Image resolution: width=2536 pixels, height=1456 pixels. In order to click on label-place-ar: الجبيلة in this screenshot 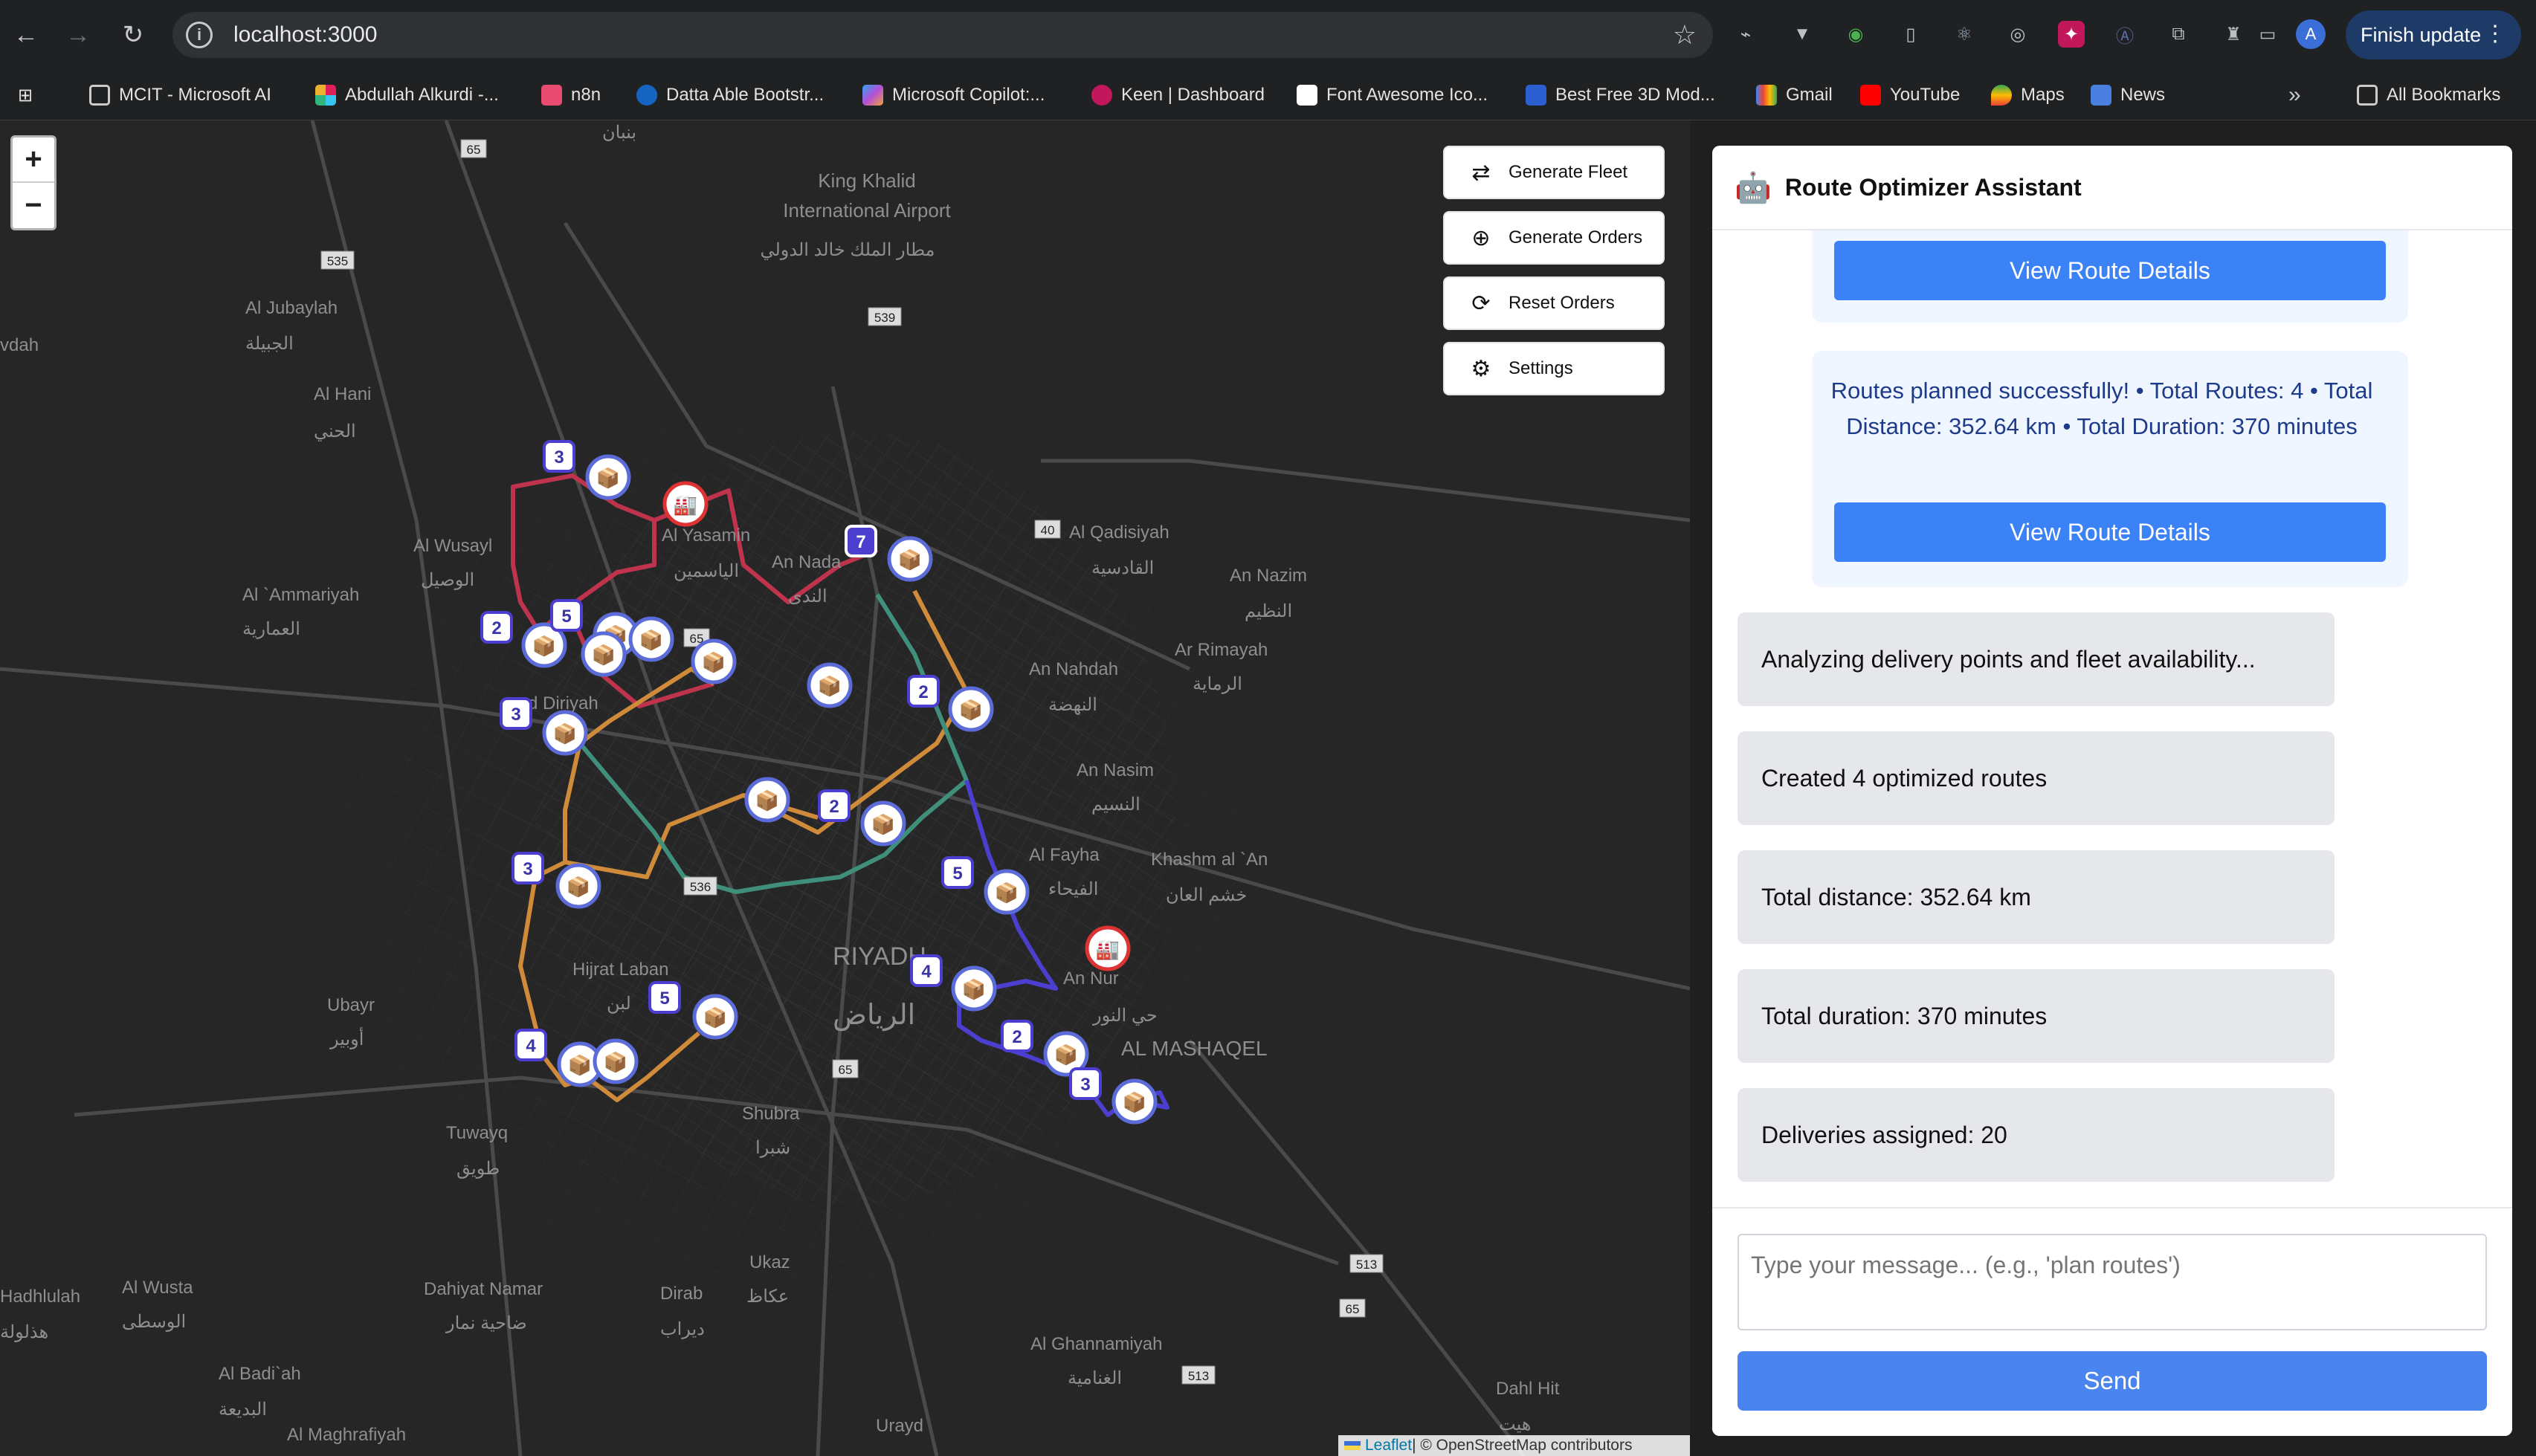, I will do `click(269, 344)`.